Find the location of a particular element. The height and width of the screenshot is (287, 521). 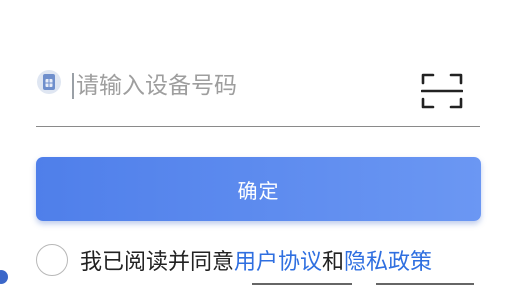

agreement-prefix: 我已阅读并同意 is located at coordinates (157, 262).